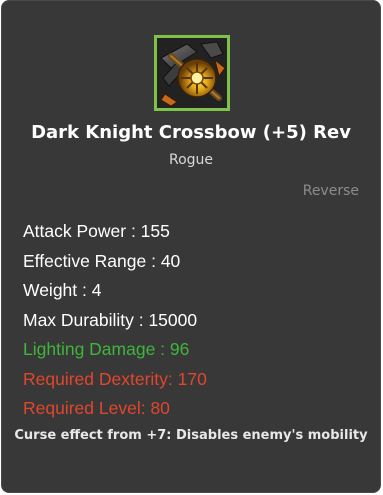  I want to click on stat-lighting-damage: Lighting Damage : 96, so click(106, 349).